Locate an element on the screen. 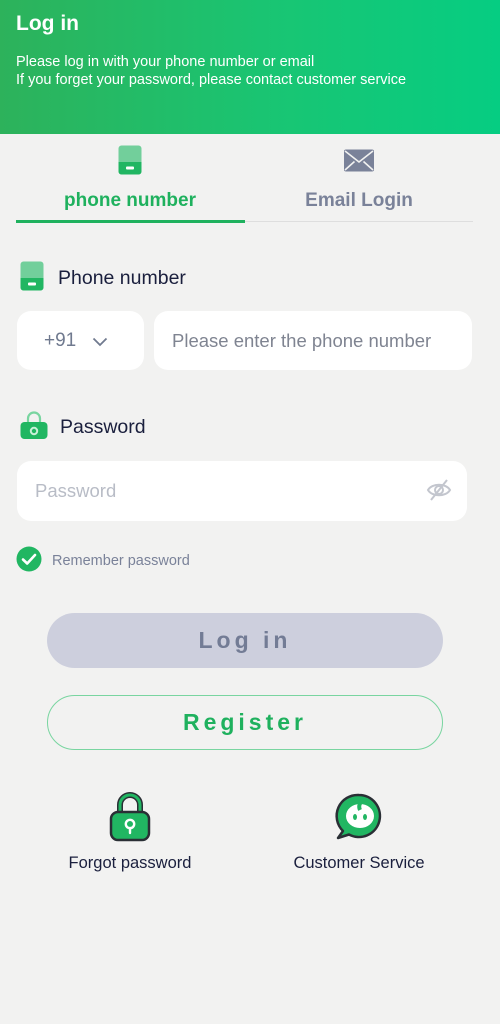 The width and height of the screenshot is (500, 1024). phone-number-label: Phone number is located at coordinates (103, 278).